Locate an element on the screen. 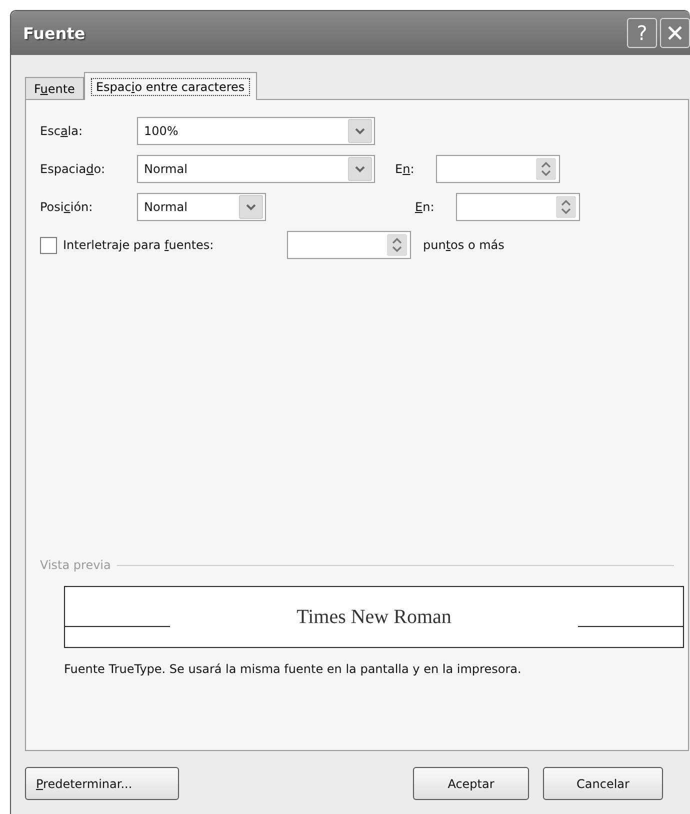  preview-note: Fuente TrueType. Se usará la misma fuente en la pantalla y en la impresora. is located at coordinates (293, 669).